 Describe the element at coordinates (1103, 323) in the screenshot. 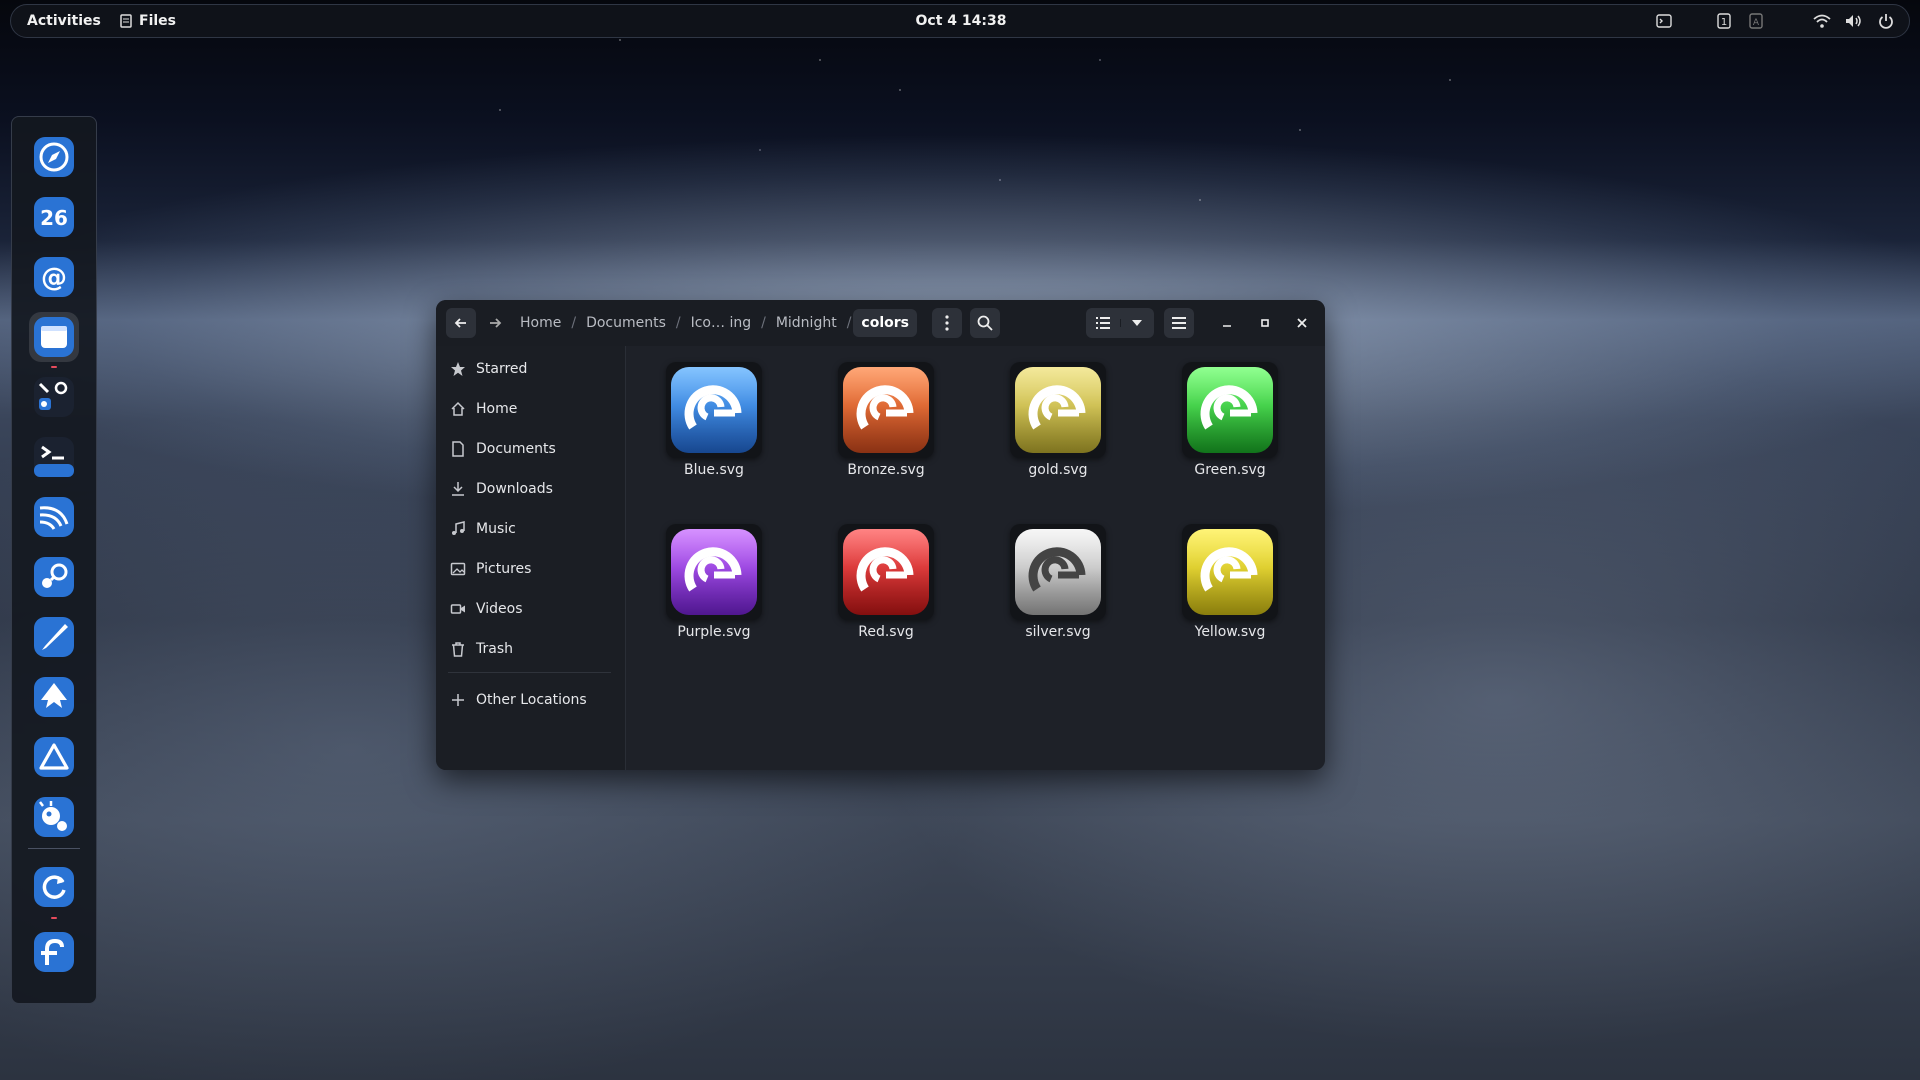

I see `list-view-icon` at that location.